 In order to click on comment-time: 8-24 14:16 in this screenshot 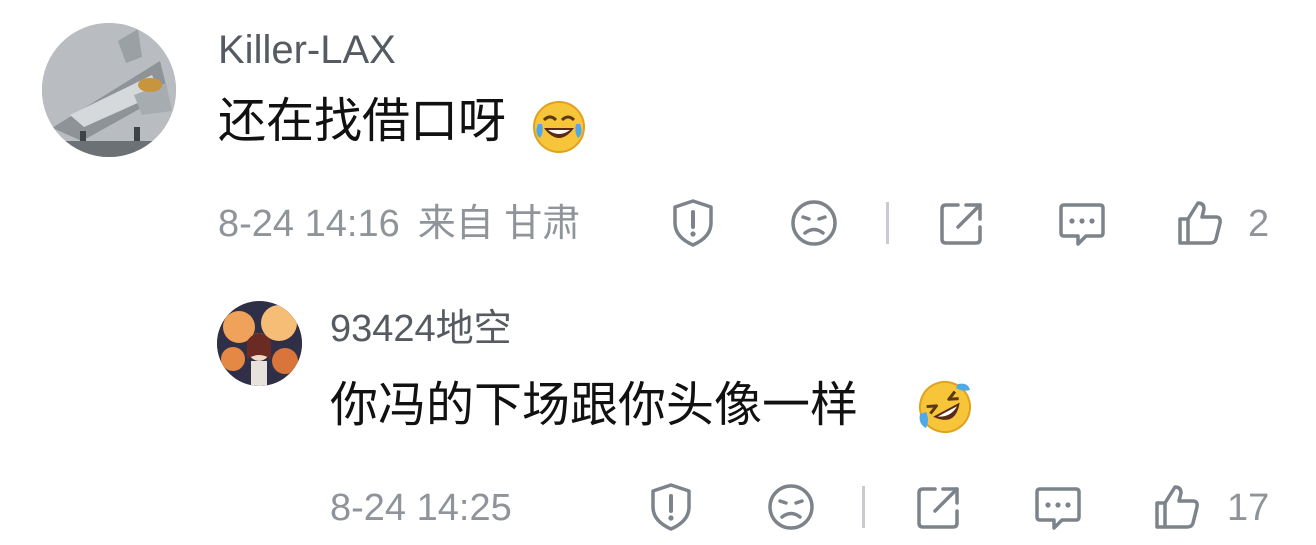, I will do `click(309, 224)`.